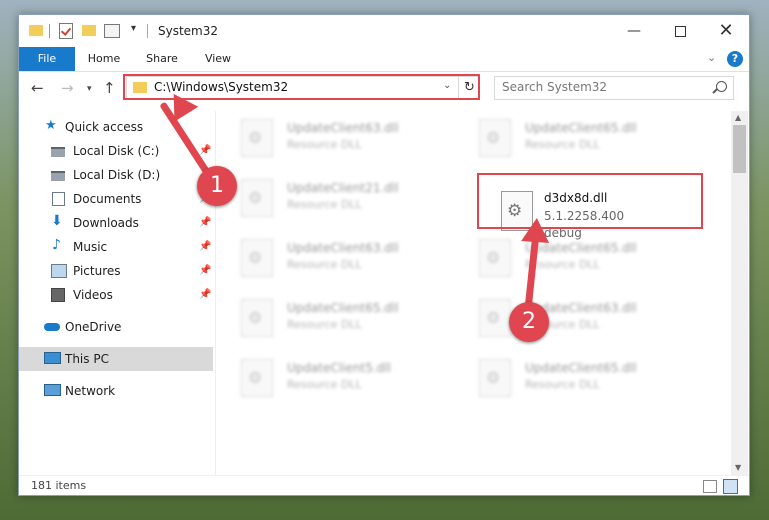 The image size is (769, 520). Describe the element at coordinates (47, 59) in the screenshot. I see `tab-file: File` at that location.